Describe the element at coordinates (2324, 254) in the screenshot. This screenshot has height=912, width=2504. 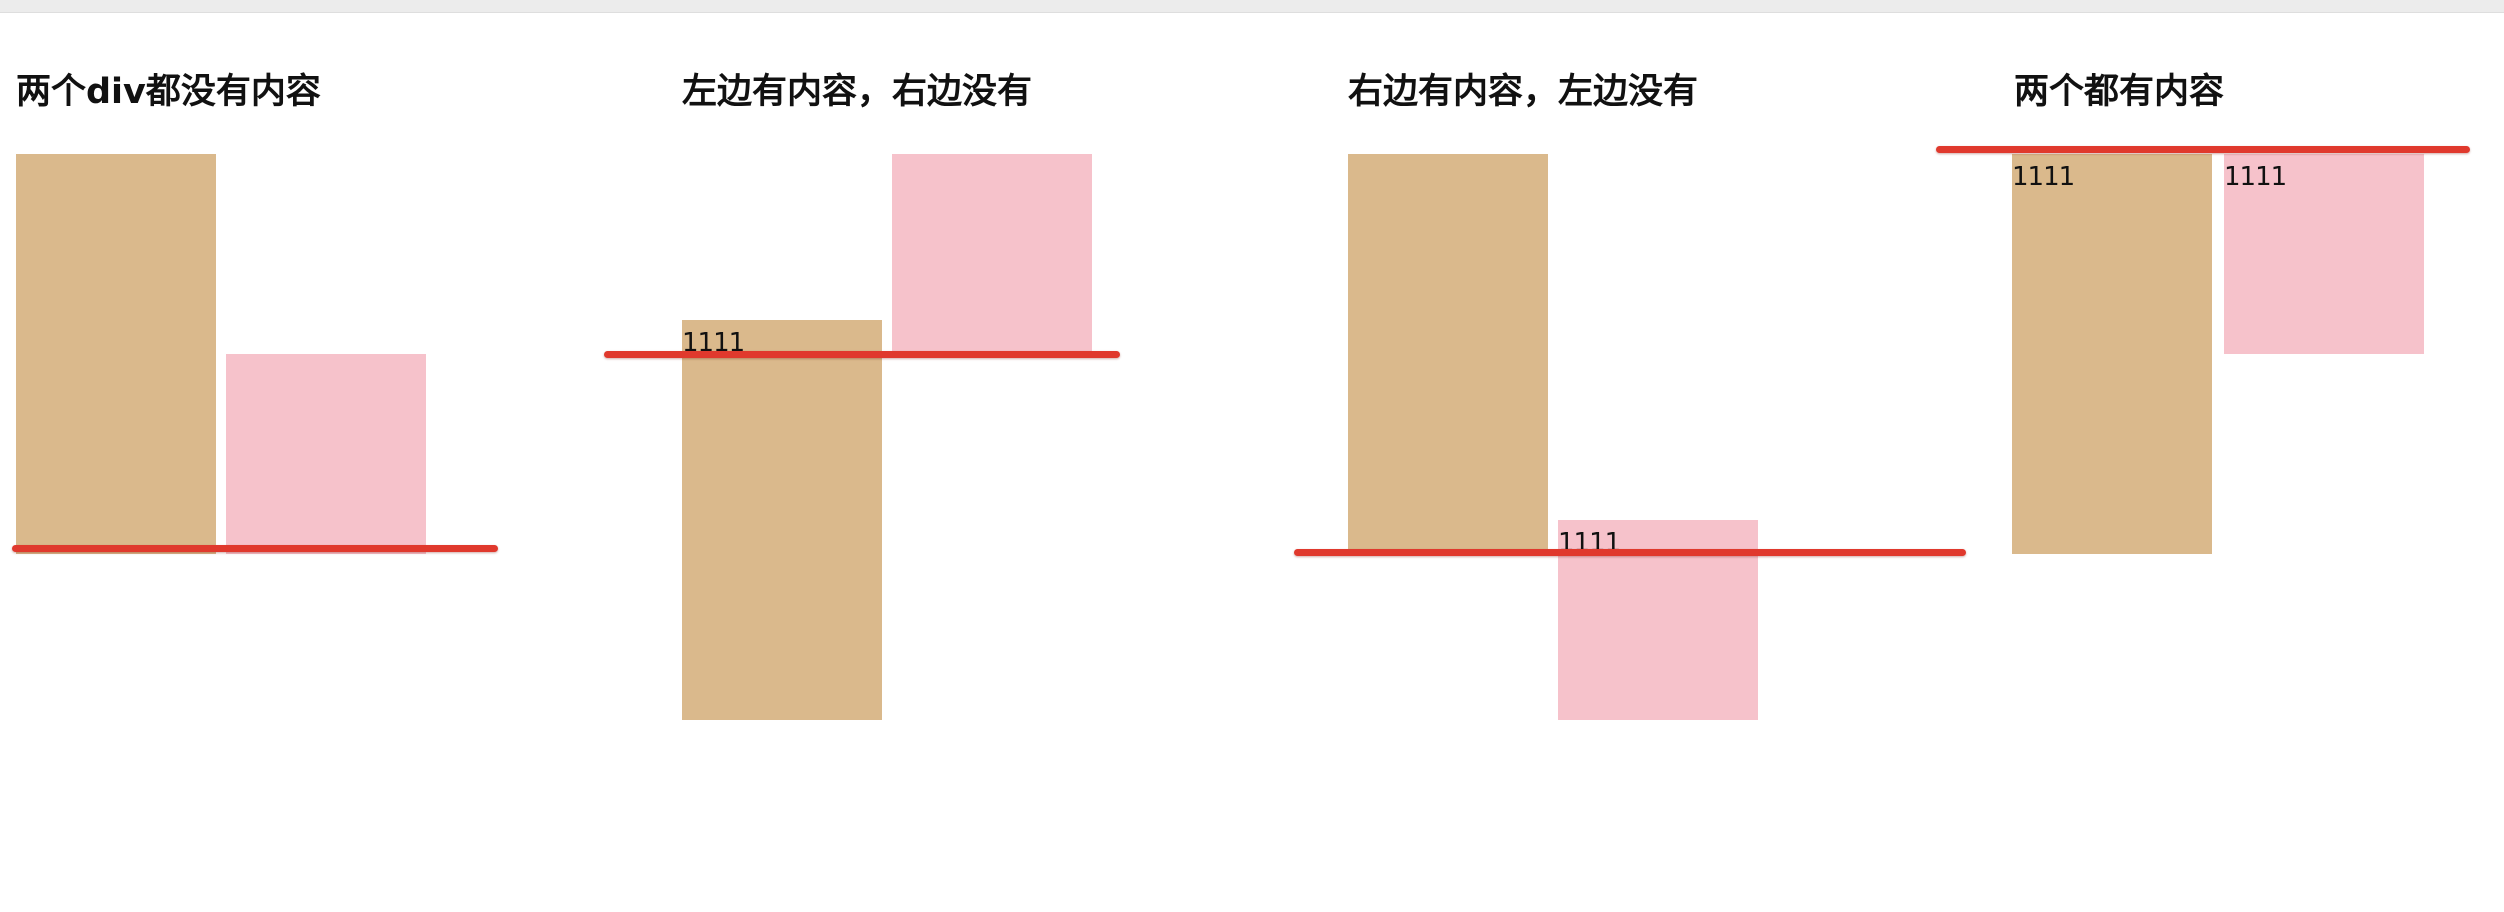
I see `panel-4-right-box: 1111` at that location.